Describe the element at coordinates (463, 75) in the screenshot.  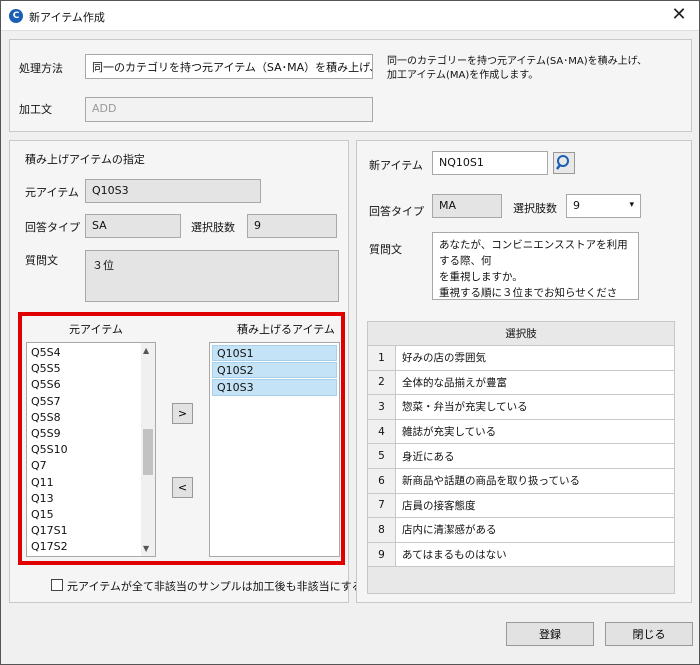
I see `method-description-2: 加工アイテム(MA)を作成します。` at that location.